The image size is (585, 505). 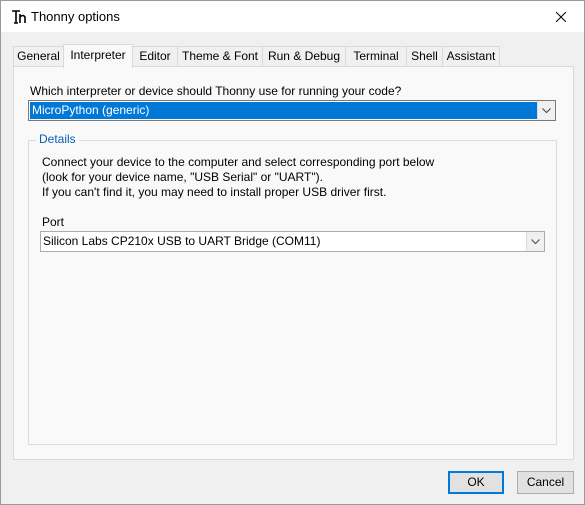 What do you see at coordinates (53, 222) in the screenshot?
I see `port-label: Port` at bounding box center [53, 222].